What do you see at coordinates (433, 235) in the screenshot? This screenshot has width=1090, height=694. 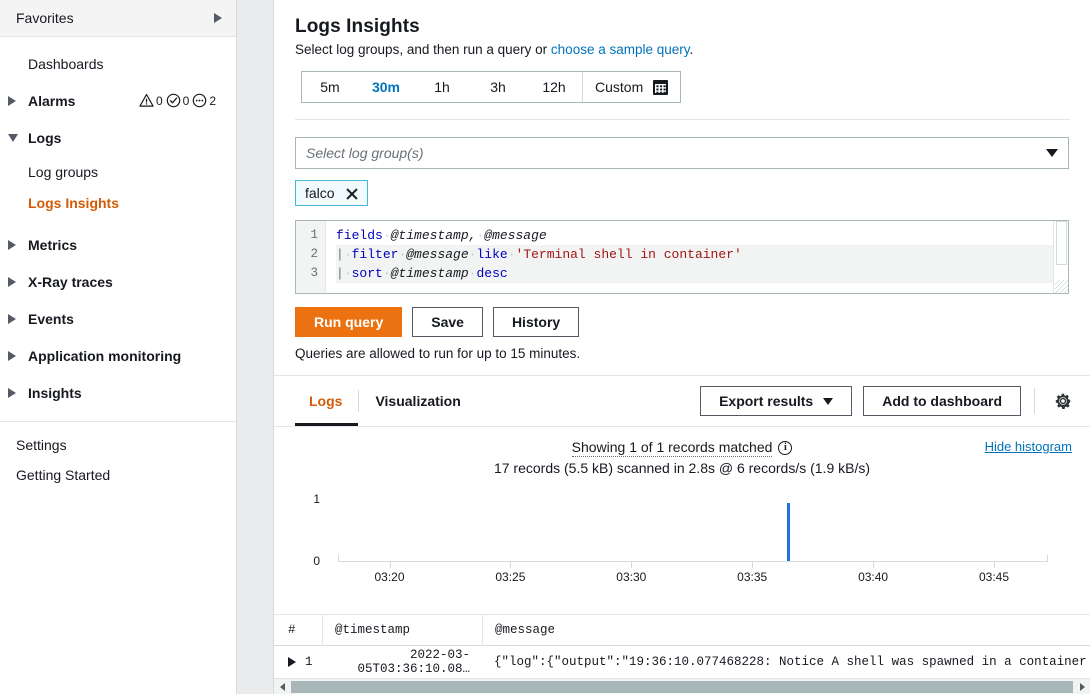 I see `code-token-field: @timestamp,` at bounding box center [433, 235].